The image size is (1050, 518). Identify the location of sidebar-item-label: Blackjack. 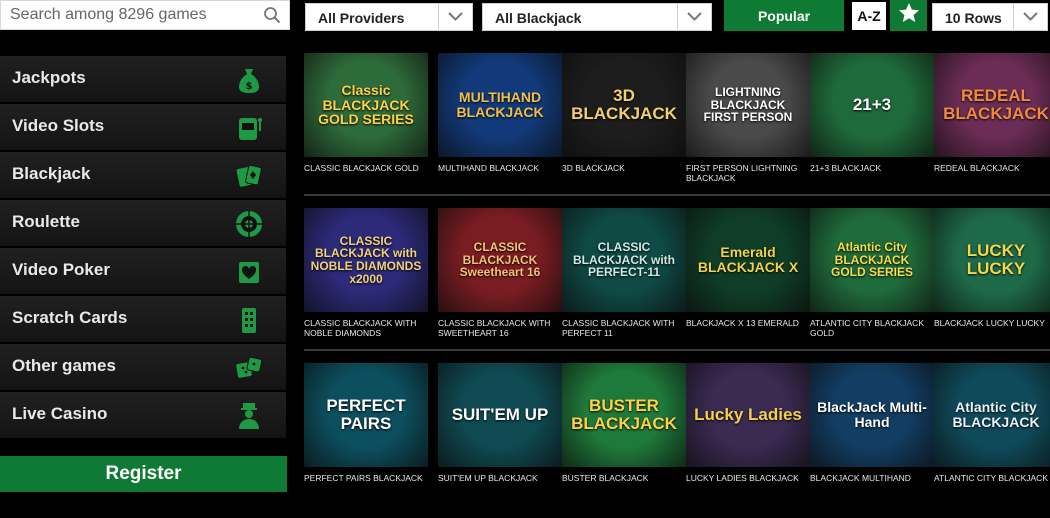
(51, 173).